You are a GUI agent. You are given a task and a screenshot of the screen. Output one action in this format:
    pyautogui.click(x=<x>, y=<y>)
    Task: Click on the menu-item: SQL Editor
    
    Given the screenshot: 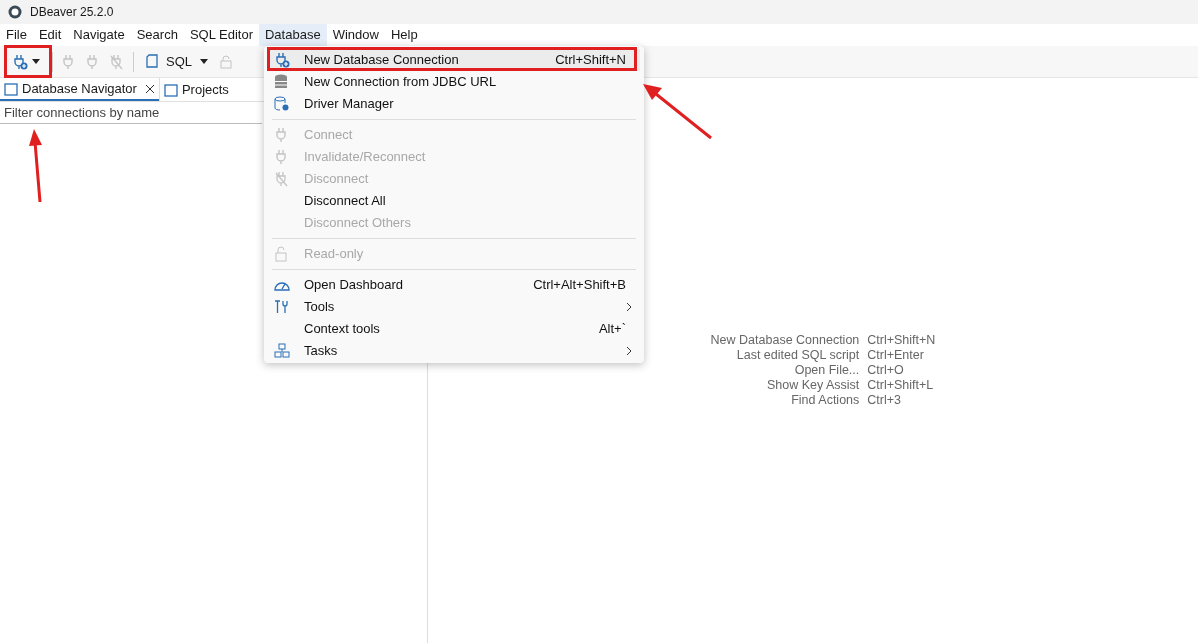 What is the action you would take?
    pyautogui.click(x=221, y=35)
    